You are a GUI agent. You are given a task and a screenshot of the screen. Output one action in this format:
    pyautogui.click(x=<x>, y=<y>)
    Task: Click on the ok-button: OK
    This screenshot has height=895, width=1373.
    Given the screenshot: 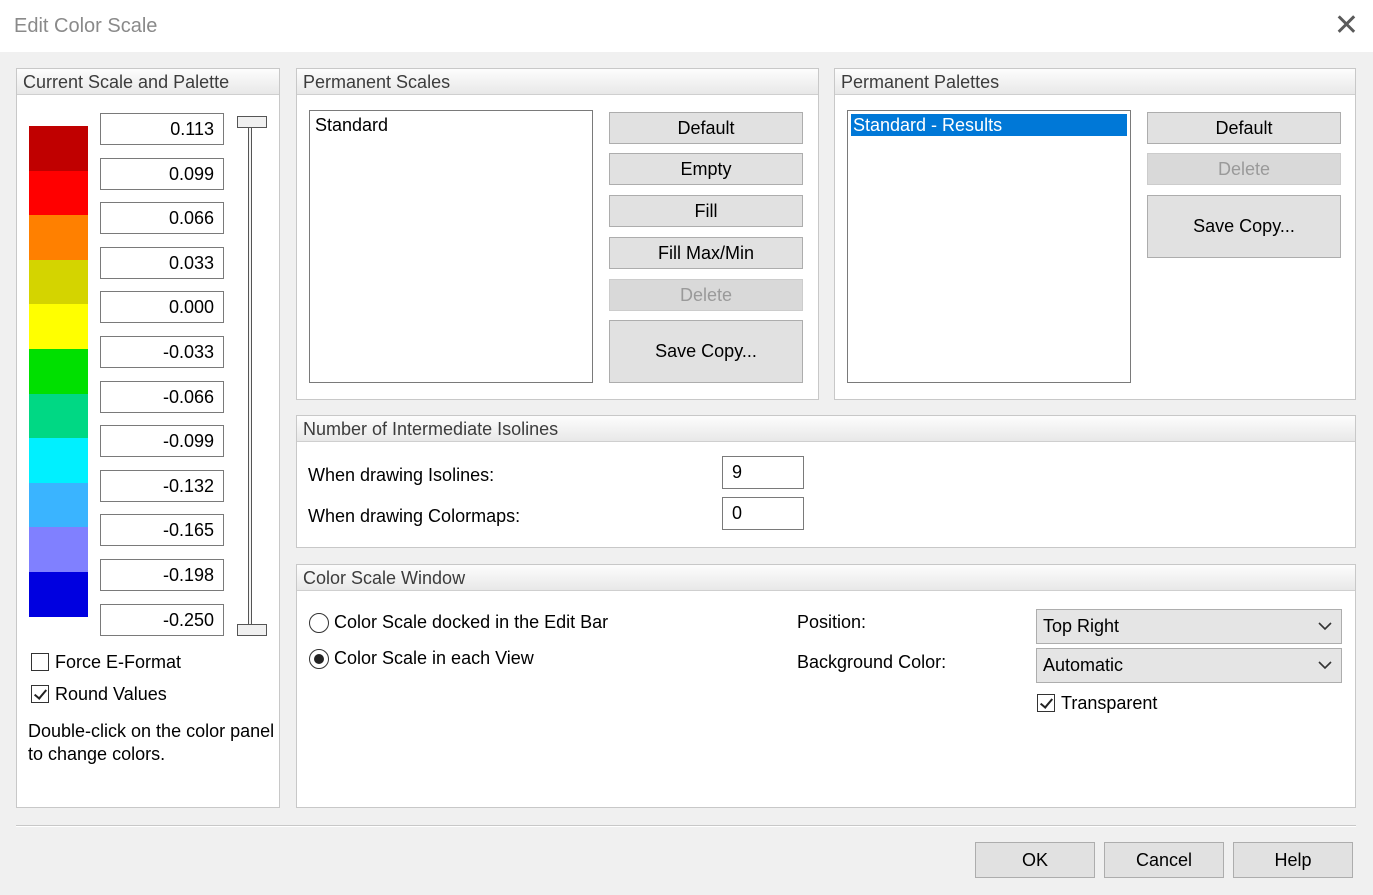 What is the action you would take?
    pyautogui.click(x=1035, y=860)
    